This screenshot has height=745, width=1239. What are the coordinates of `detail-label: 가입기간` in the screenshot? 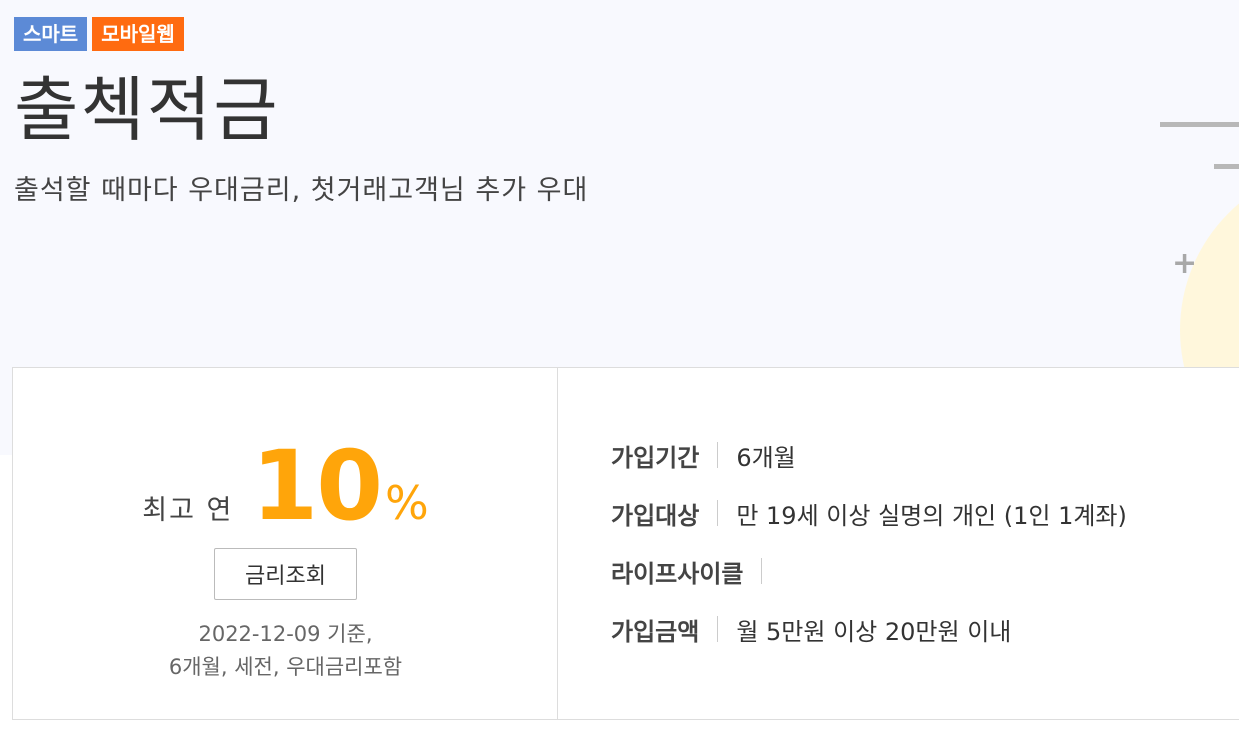 It's located at (655, 457).